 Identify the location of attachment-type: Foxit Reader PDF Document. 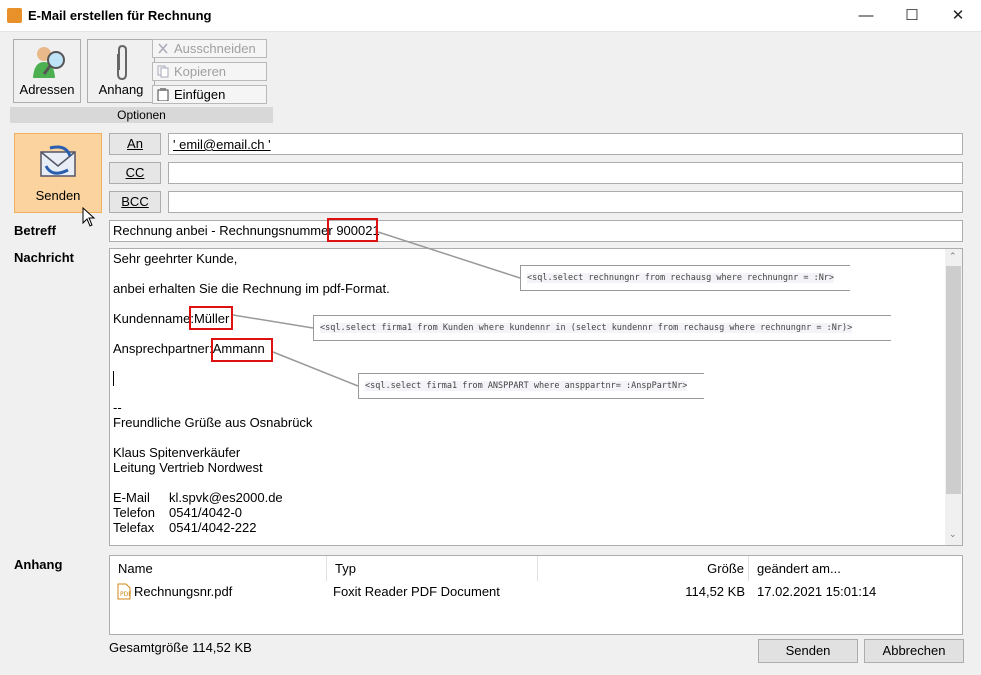
(416, 591).